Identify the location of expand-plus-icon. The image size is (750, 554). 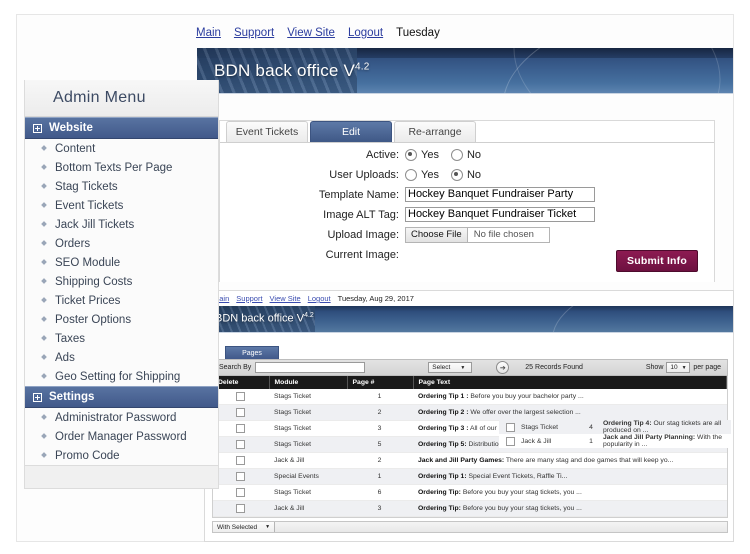
(37, 397).